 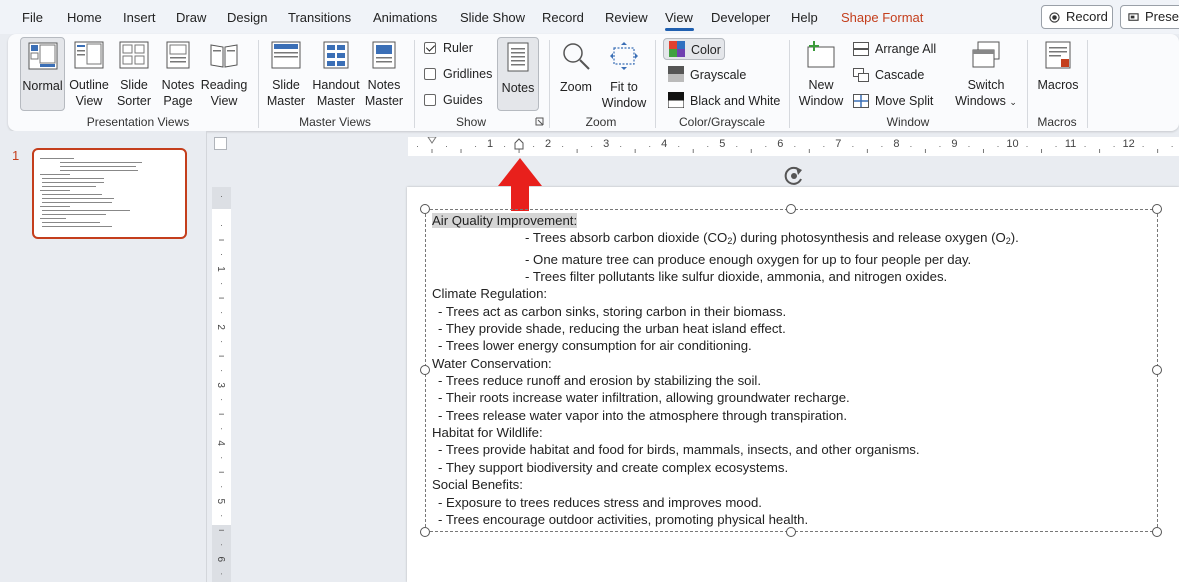 I want to click on ruler-number: 8, so click(x=896, y=144).